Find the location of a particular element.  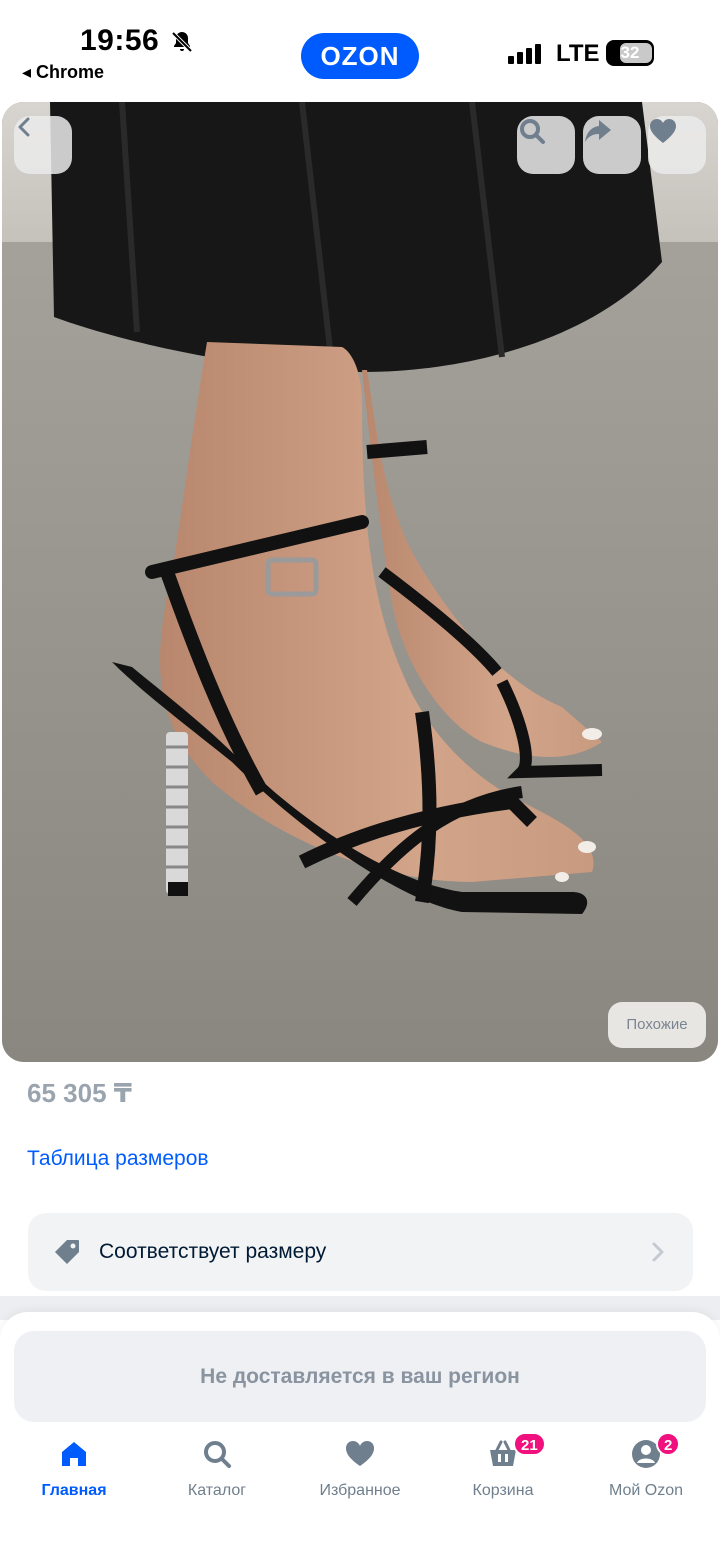

network-type: LTE is located at coordinates (578, 53).